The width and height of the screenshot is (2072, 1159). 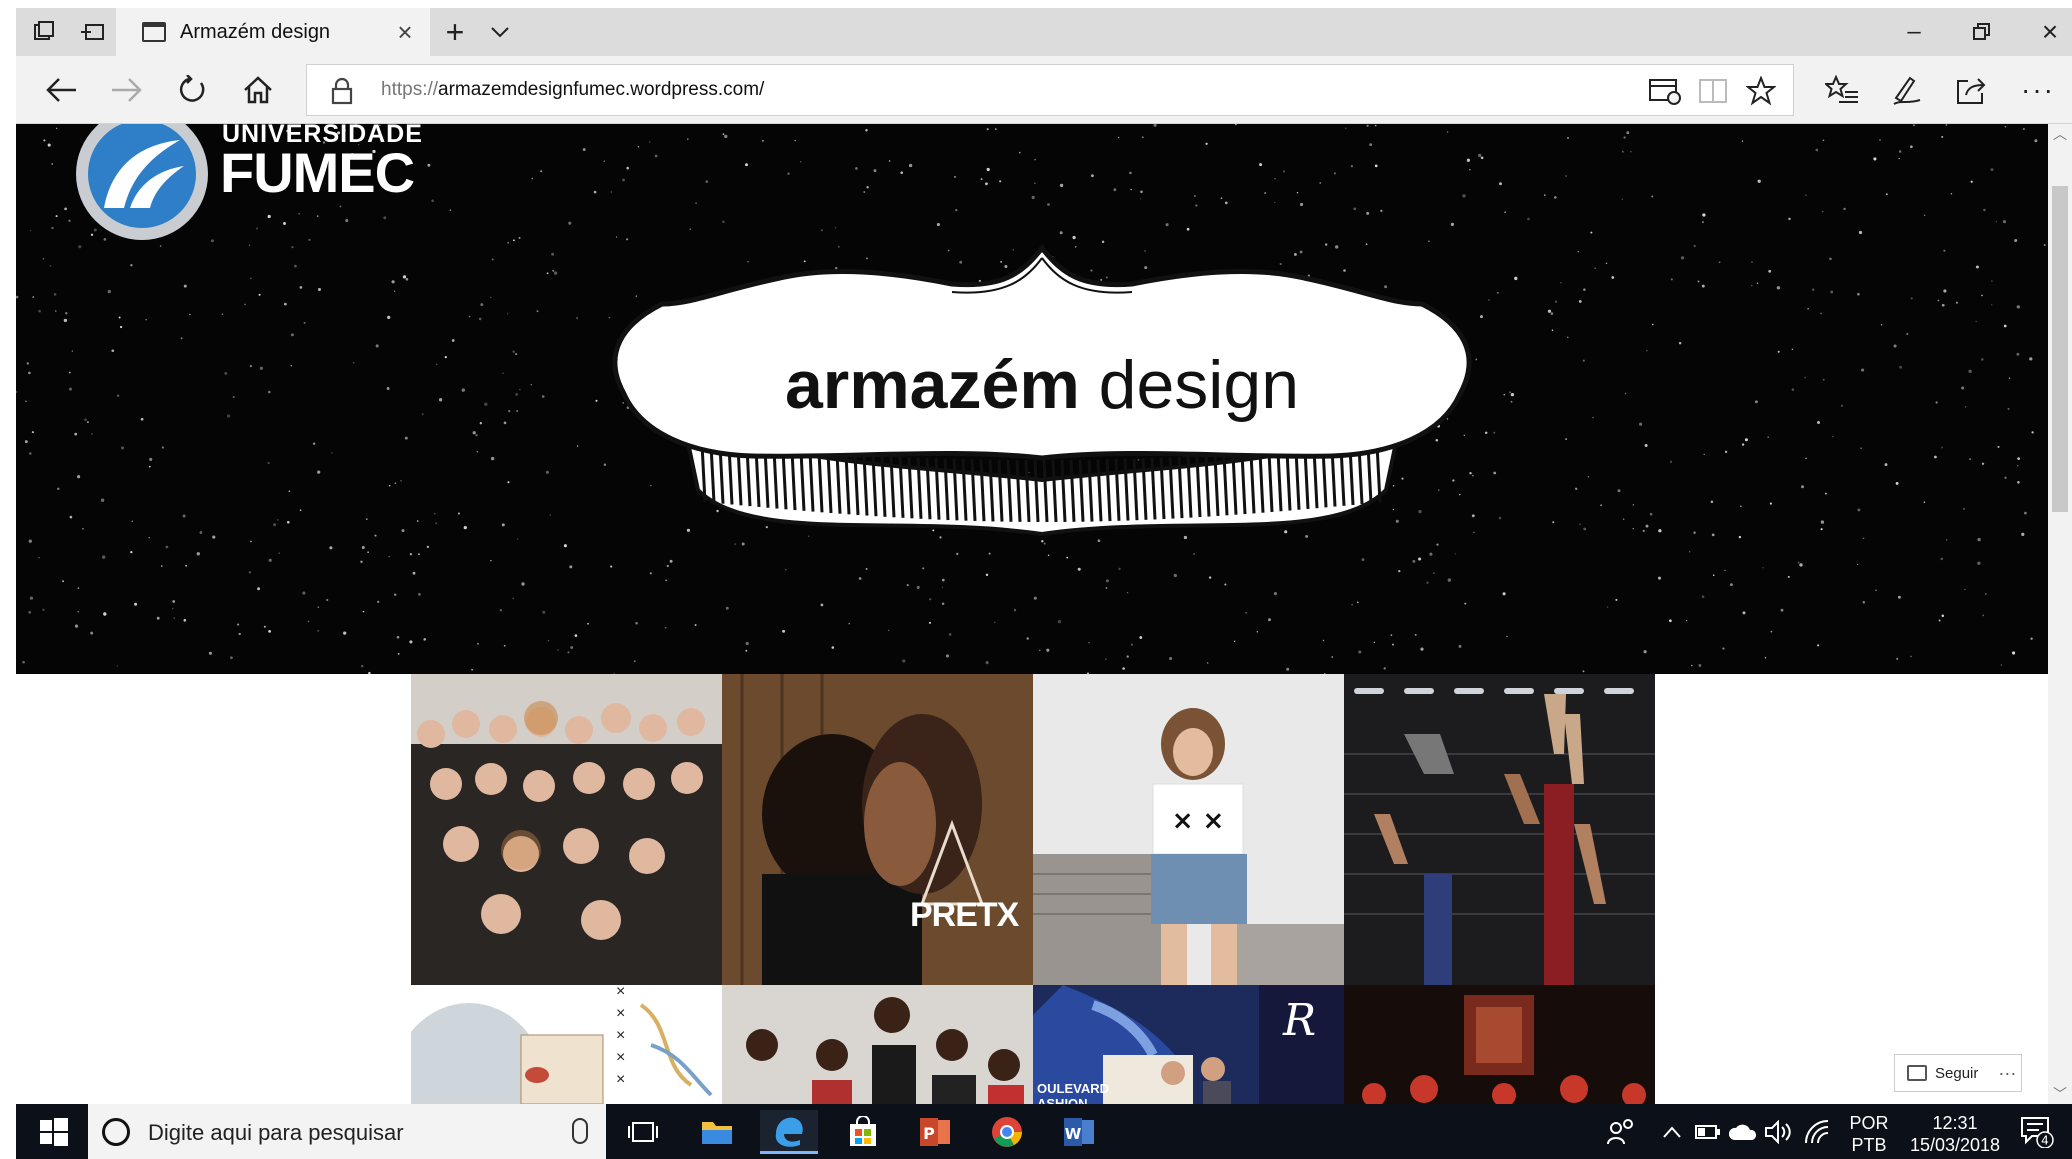 What do you see at coordinates (1713, 91) in the screenshot?
I see `reading-view-icon` at bounding box center [1713, 91].